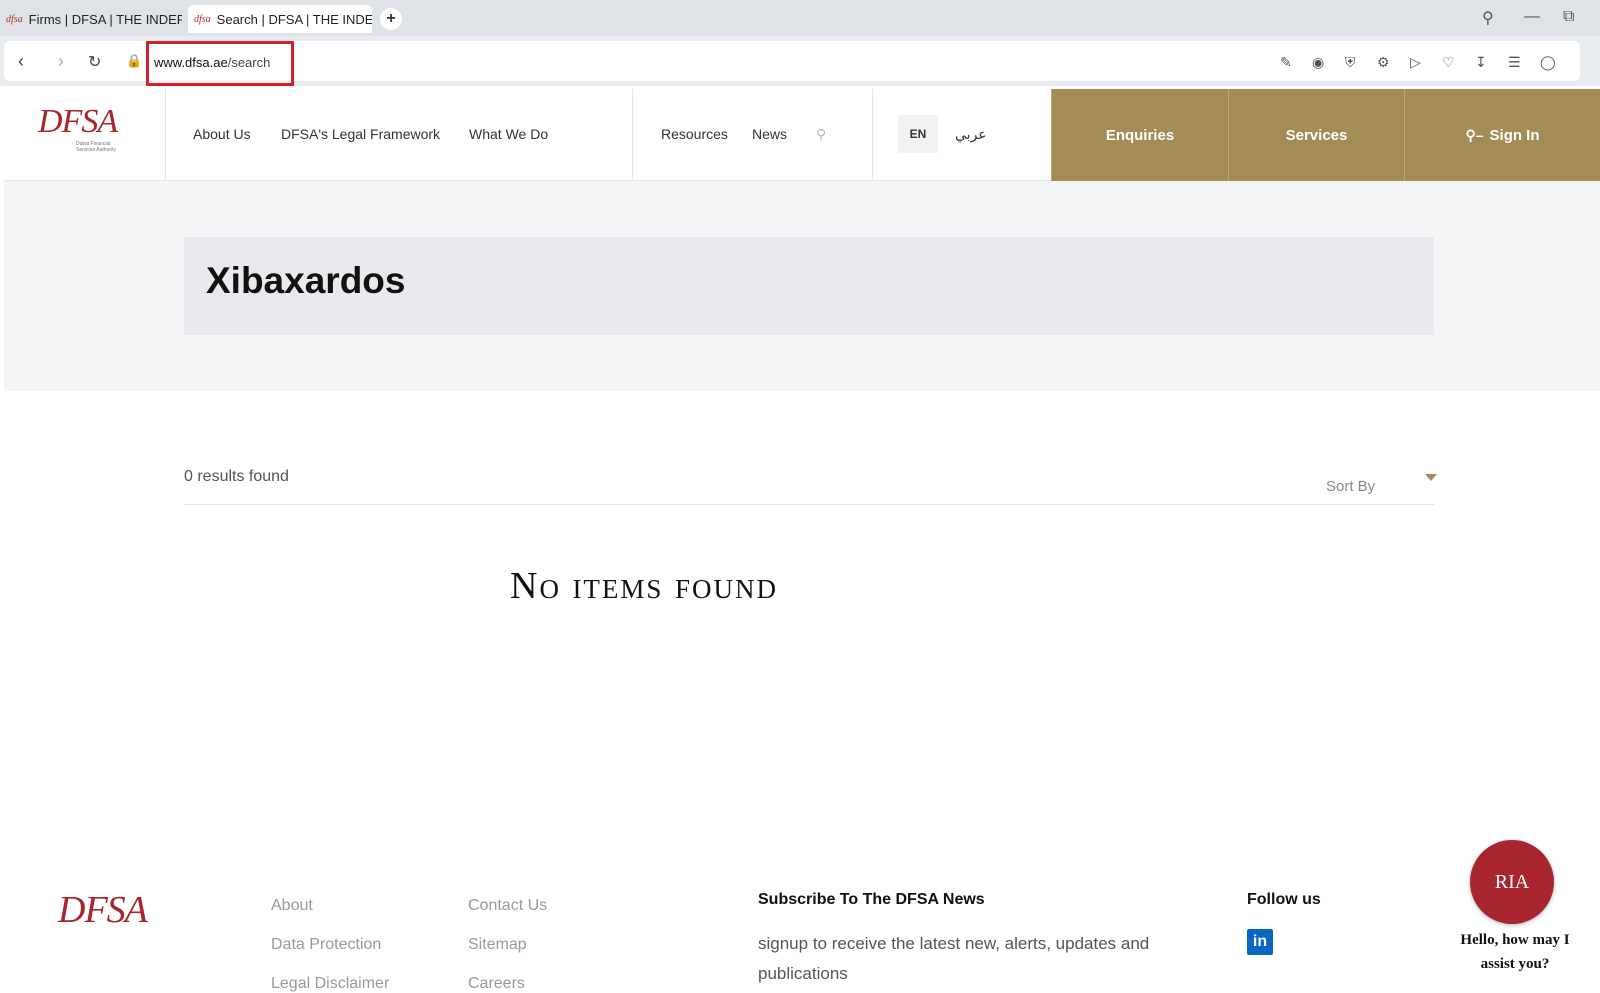  Describe the element at coordinates (220, 63) in the screenshot. I see `url-highlight-box` at that location.